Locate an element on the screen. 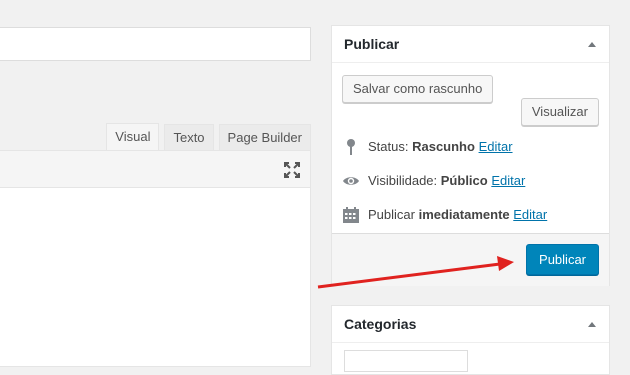 This screenshot has height=375, width=630. visibility-label: Visibilidade: is located at coordinates (403, 180).